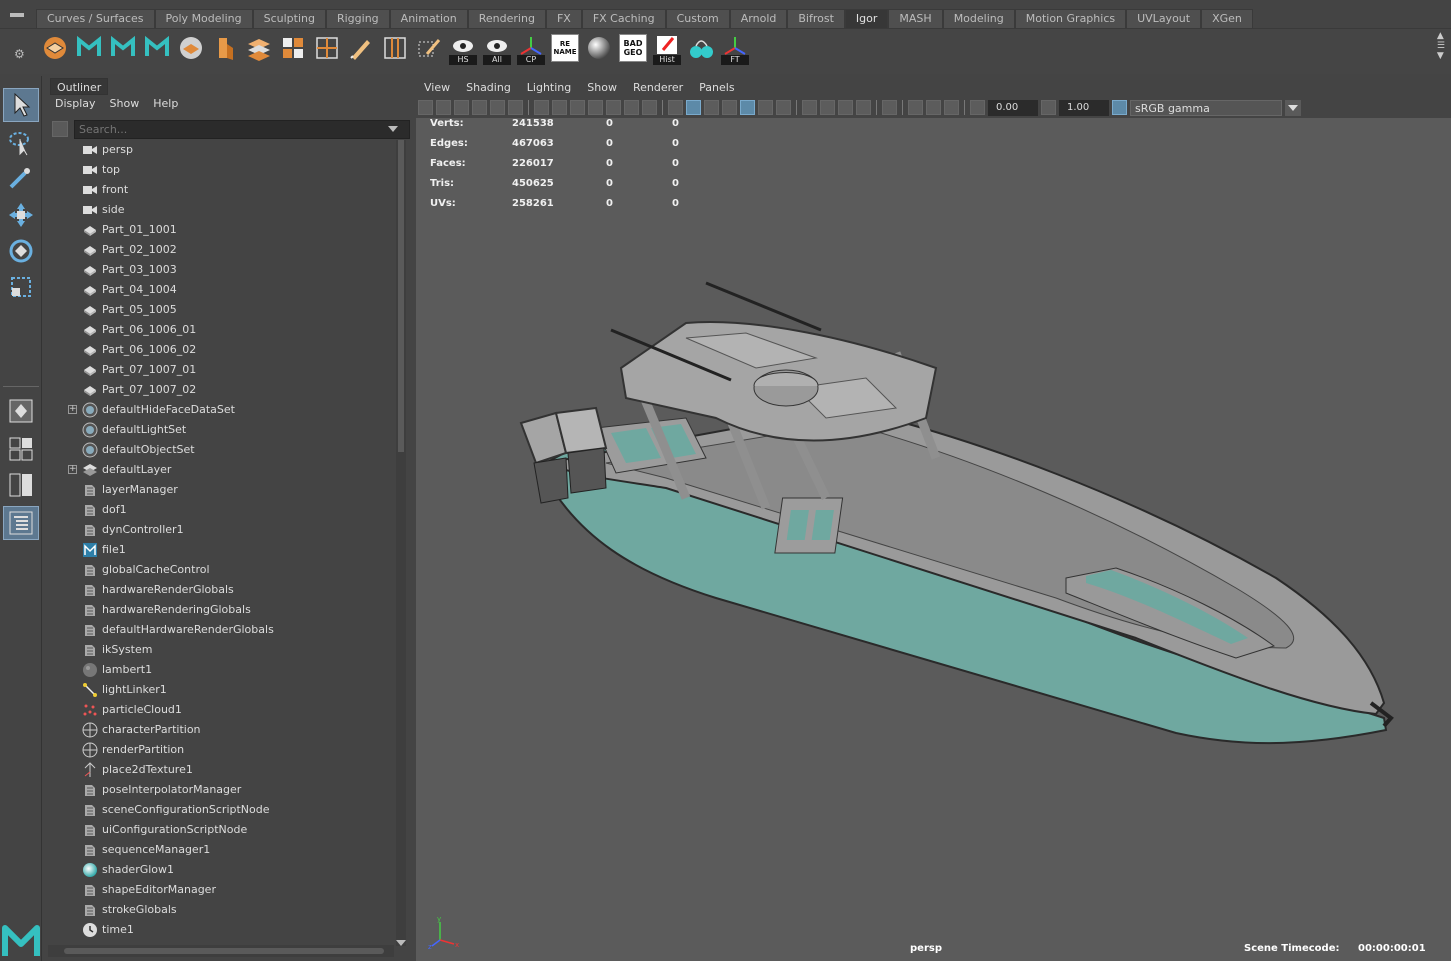  What do you see at coordinates (220, 710) in the screenshot?
I see `outliner-item: particleCloud1` at bounding box center [220, 710].